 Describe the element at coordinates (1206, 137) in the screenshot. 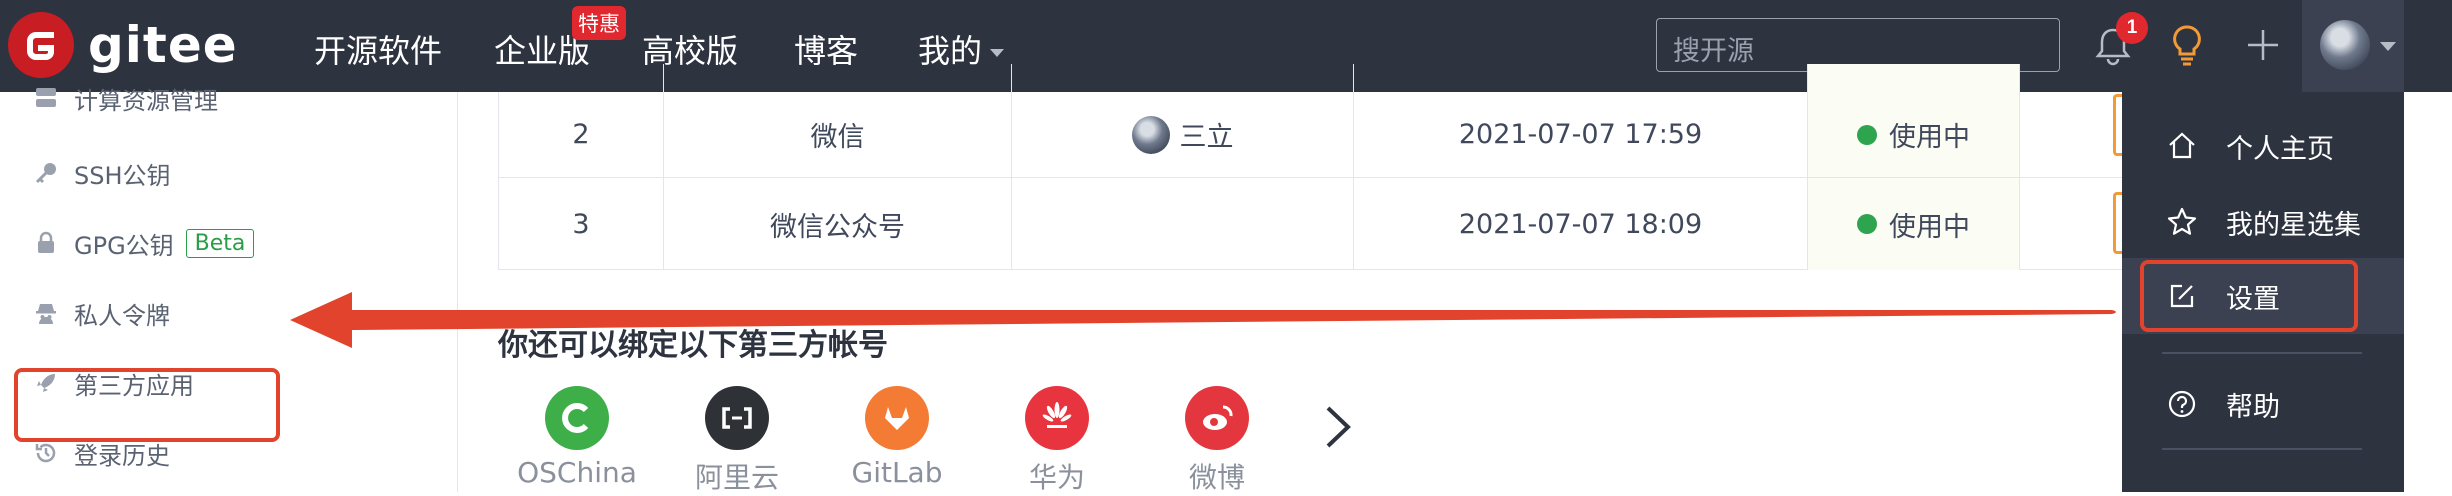

I see `creator-name: 三立` at that location.